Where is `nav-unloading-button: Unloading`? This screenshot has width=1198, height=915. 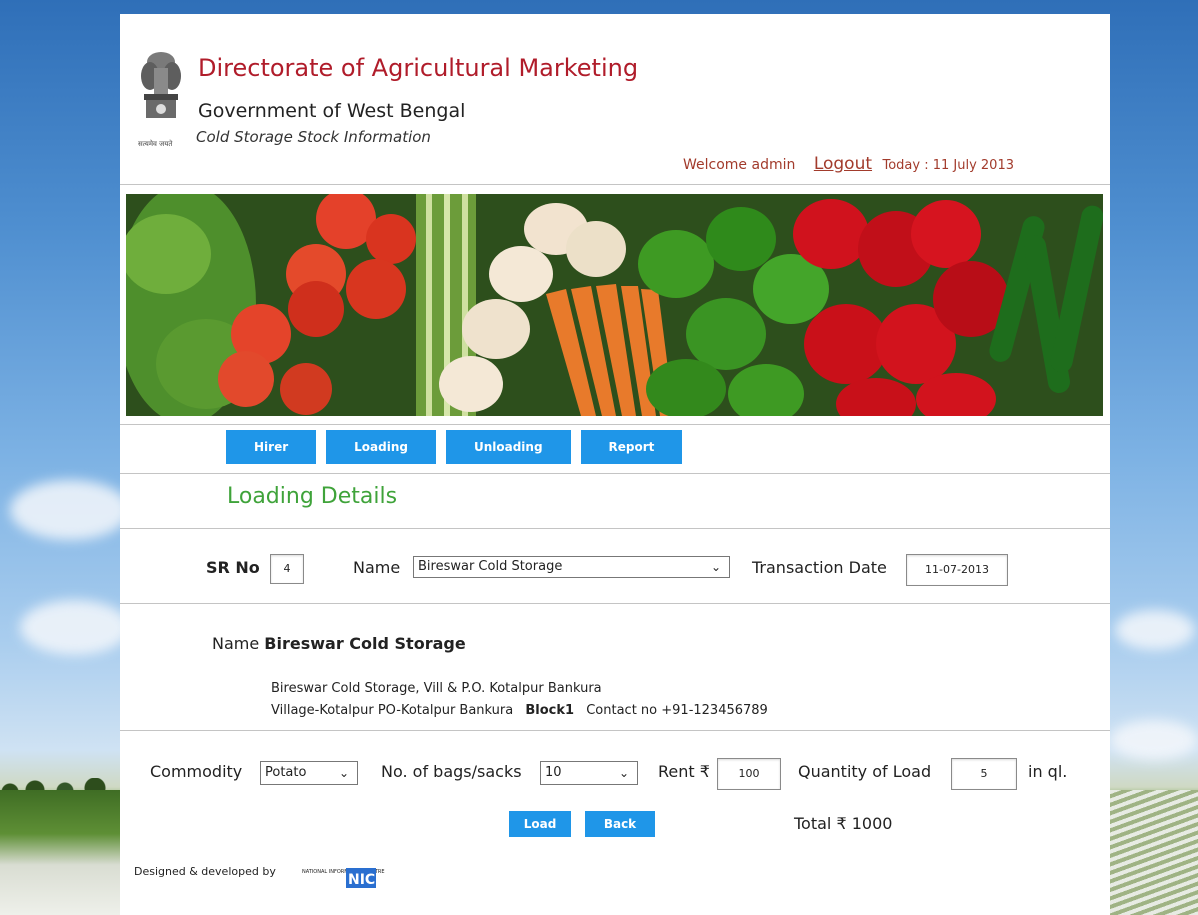 nav-unloading-button: Unloading is located at coordinates (508, 447).